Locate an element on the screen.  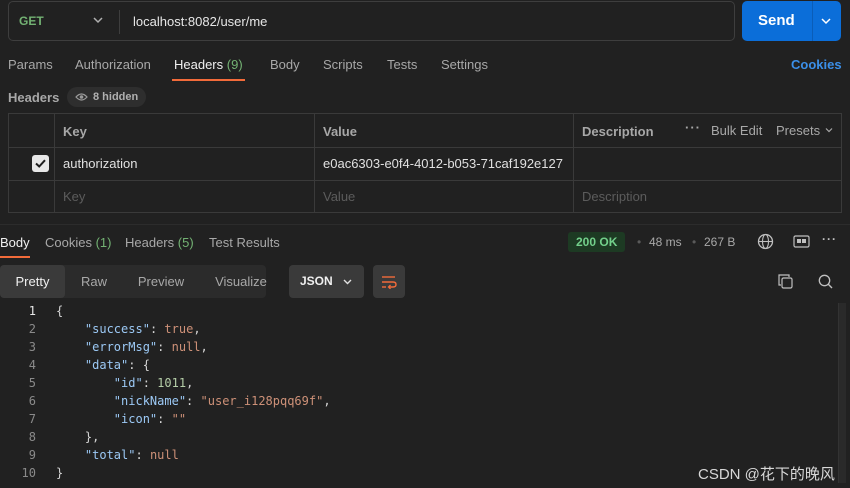
new-key-input: Key is located at coordinates (74, 196).